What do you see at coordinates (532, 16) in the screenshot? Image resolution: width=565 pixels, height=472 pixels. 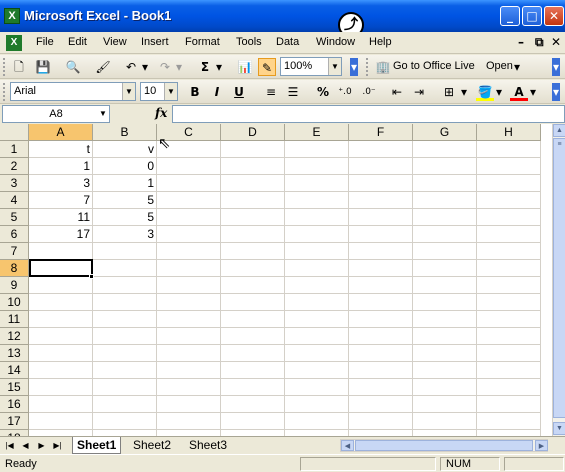 I see `maximize-button: □` at bounding box center [532, 16].